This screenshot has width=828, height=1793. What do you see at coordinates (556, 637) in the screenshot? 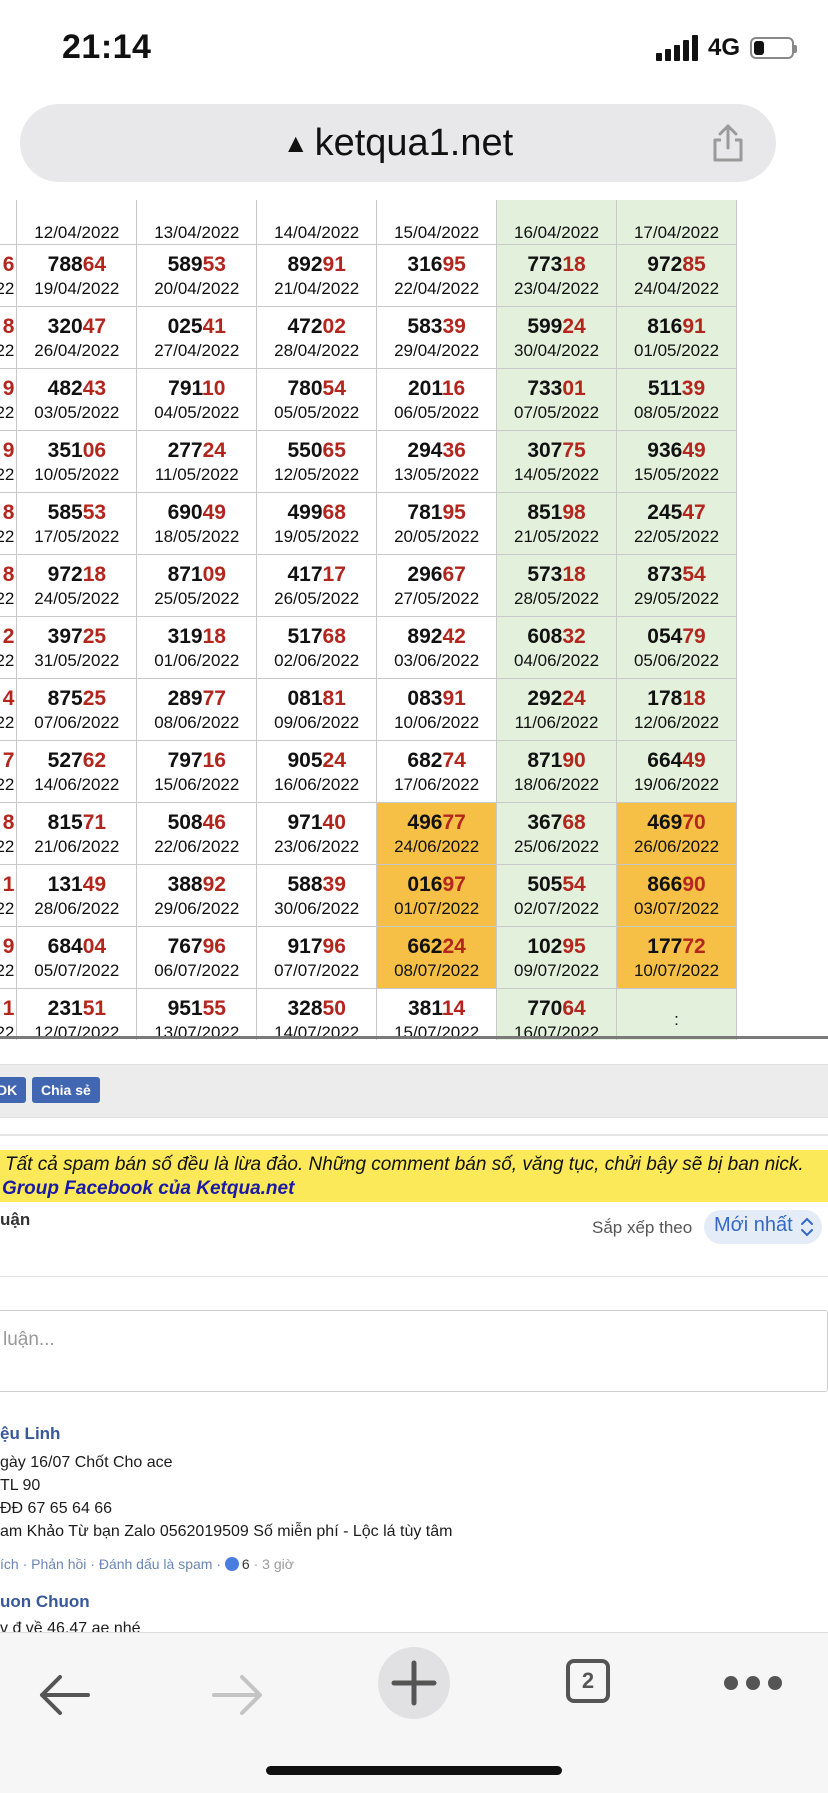
I see `result-number: 60832` at bounding box center [556, 637].